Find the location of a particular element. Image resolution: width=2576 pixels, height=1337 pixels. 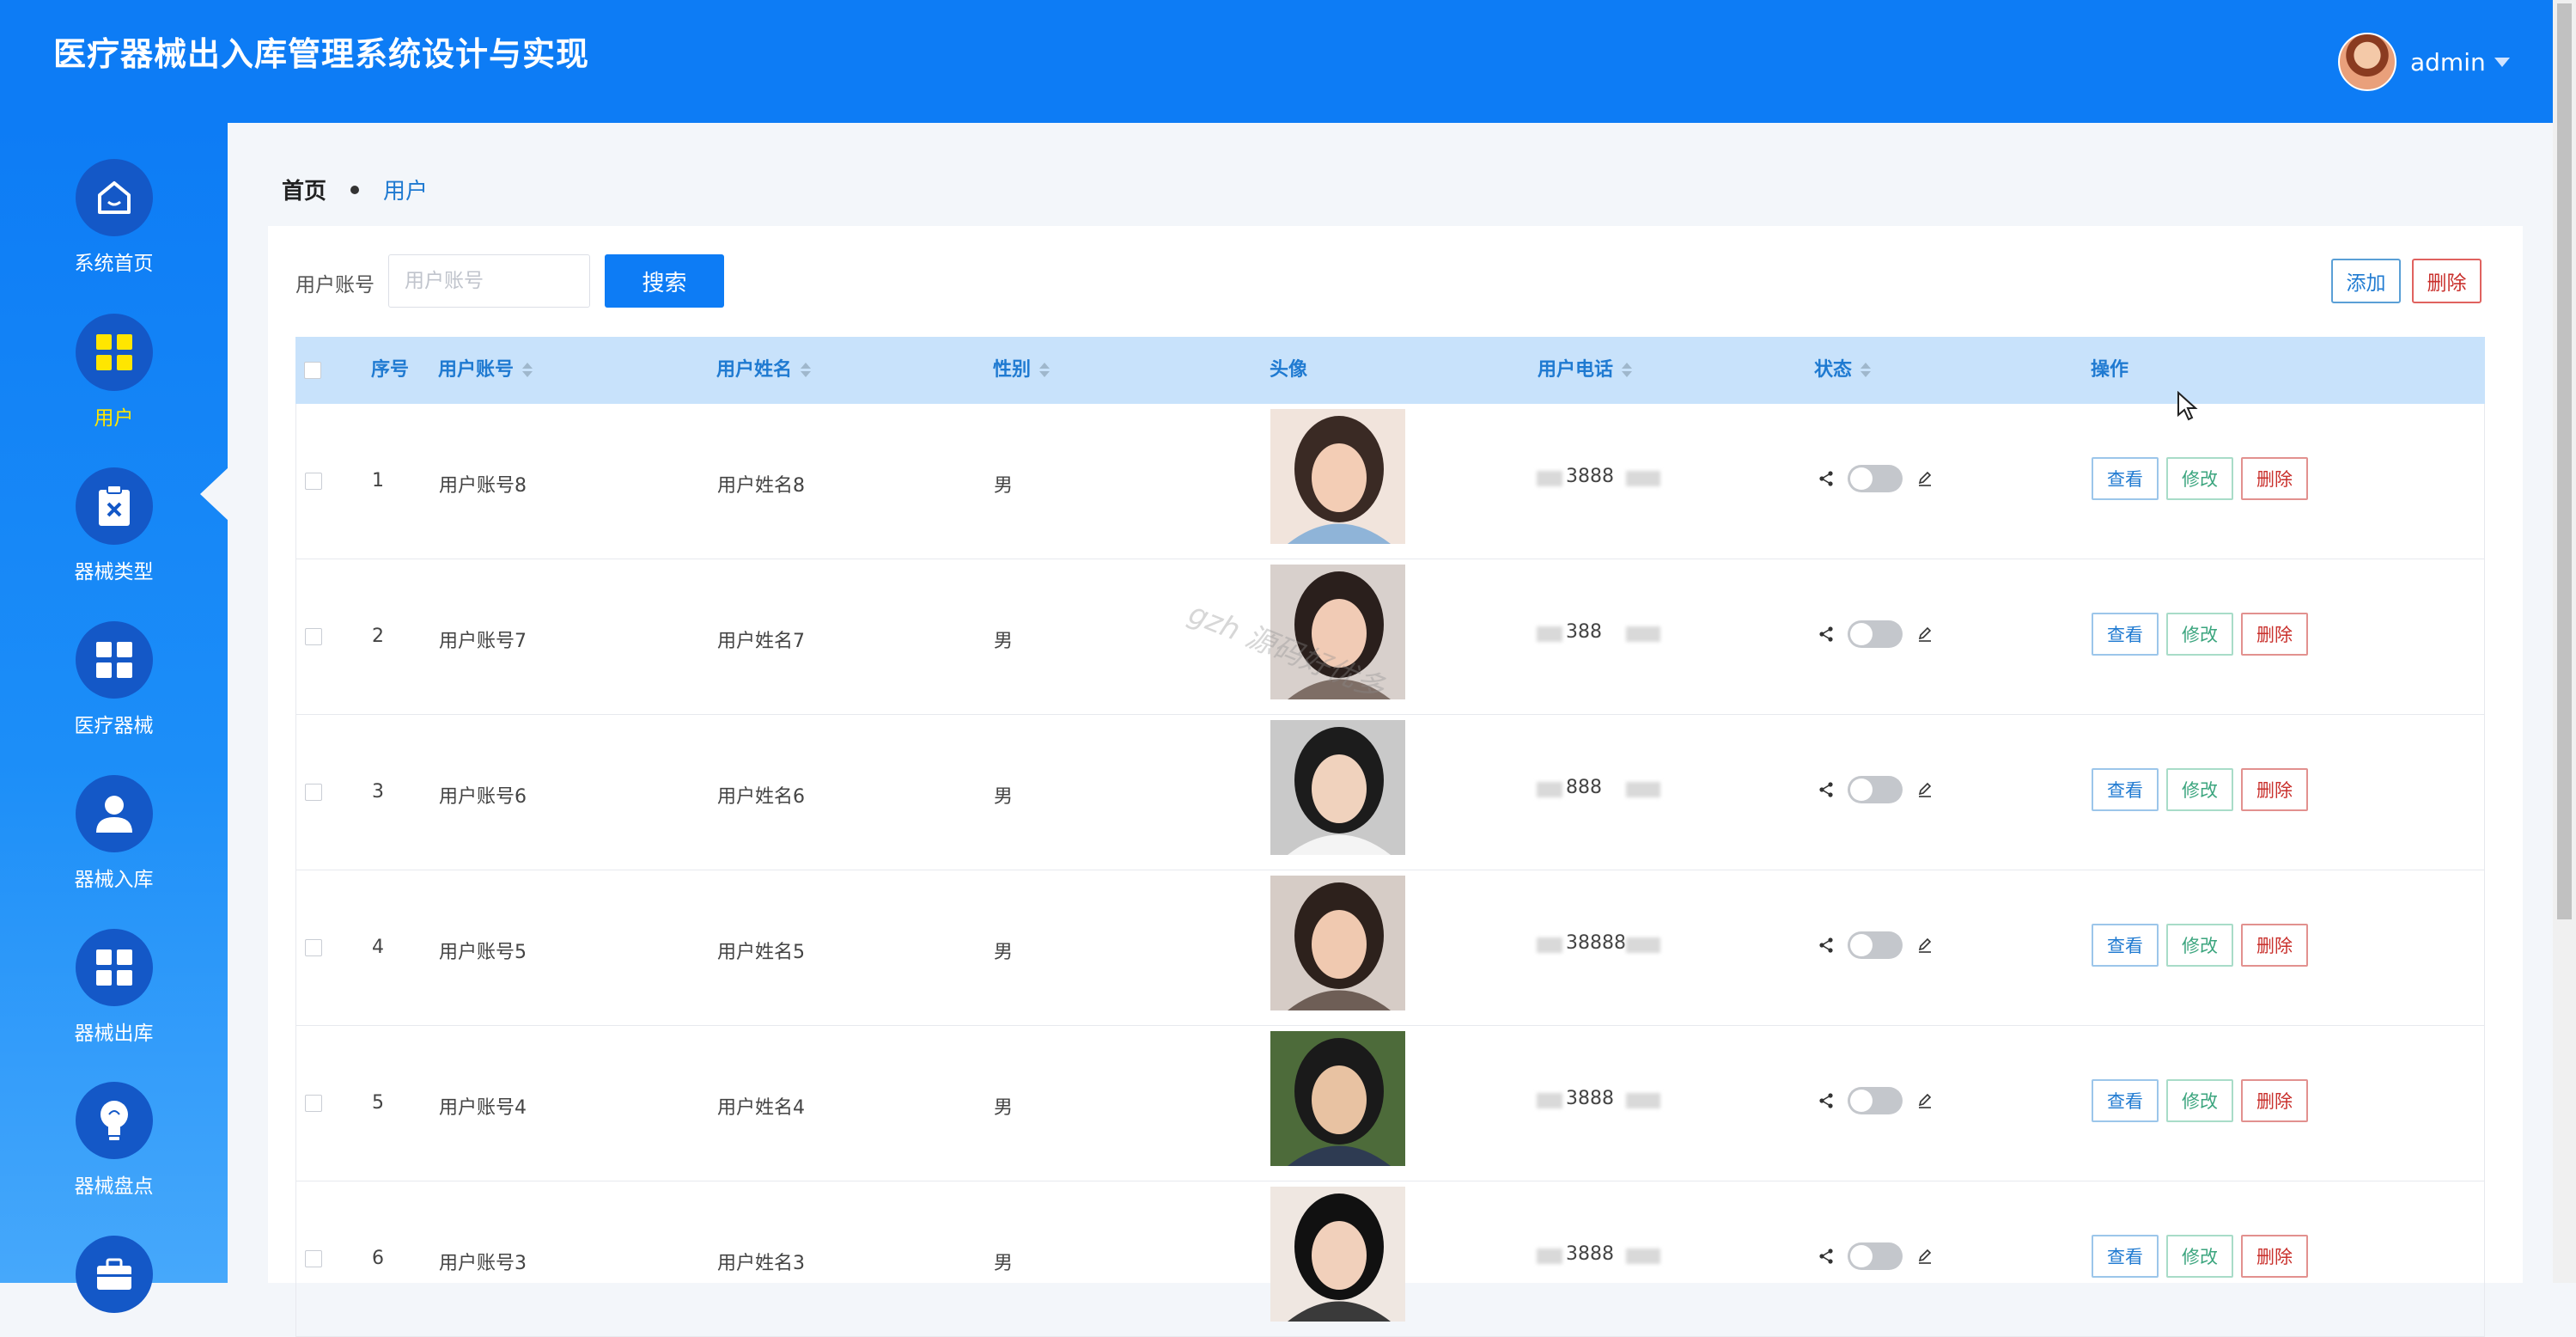

column-header-label: 状态 is located at coordinates (1833, 370).